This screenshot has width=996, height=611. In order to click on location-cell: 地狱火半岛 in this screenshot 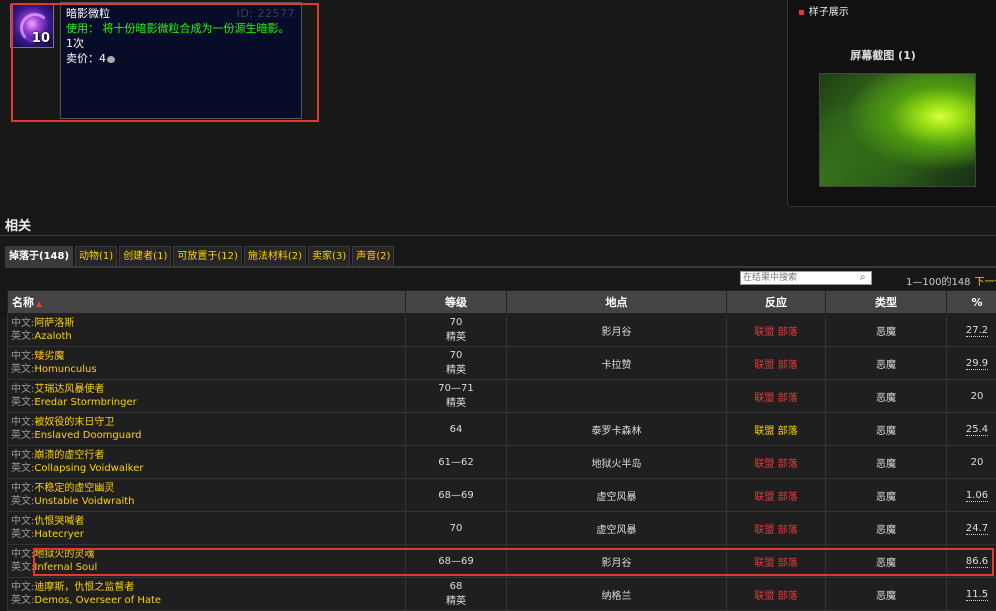, I will do `click(617, 462)`.